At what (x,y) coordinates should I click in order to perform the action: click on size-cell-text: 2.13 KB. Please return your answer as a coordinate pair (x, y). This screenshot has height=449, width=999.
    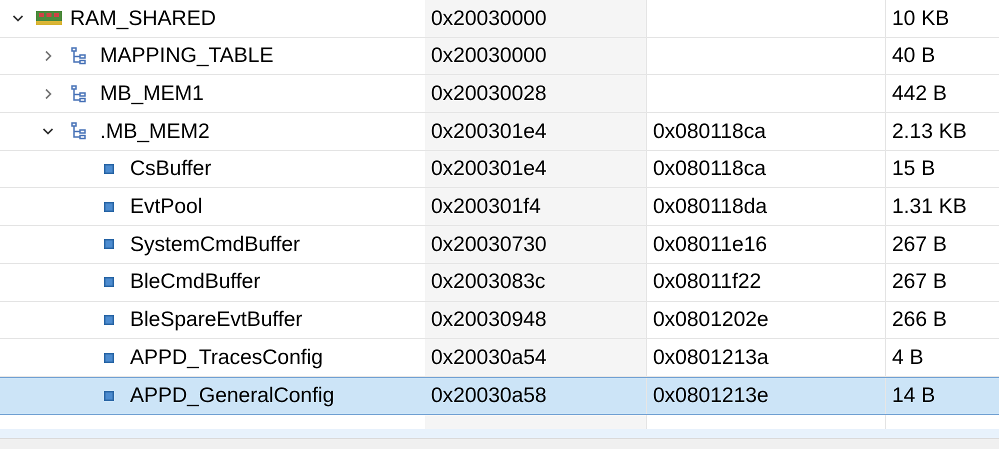
    Looking at the image, I should click on (929, 131).